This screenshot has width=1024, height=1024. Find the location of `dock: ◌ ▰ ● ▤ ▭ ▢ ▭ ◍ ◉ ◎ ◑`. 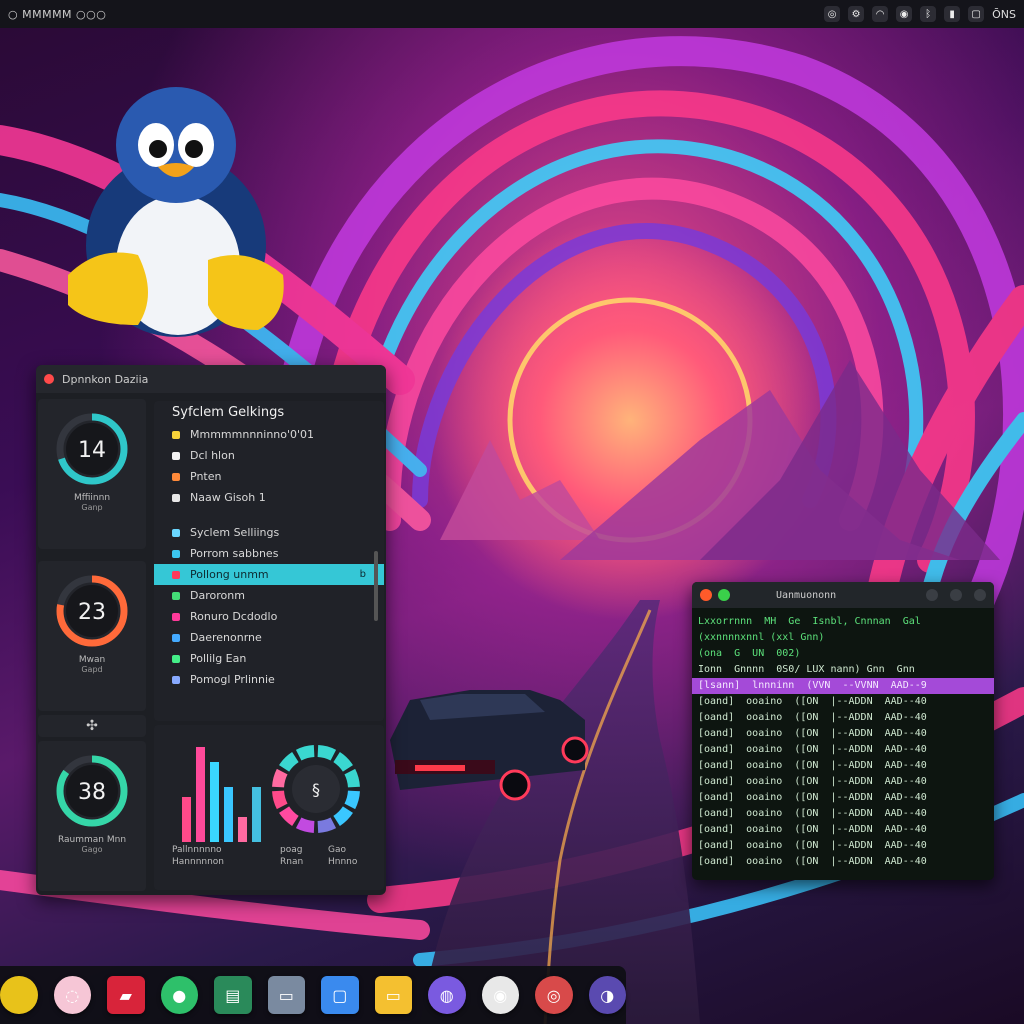

dock: ◌ ▰ ● ▤ ▭ ▢ ▭ ◍ ◉ ◎ ◑ is located at coordinates (313, 995).